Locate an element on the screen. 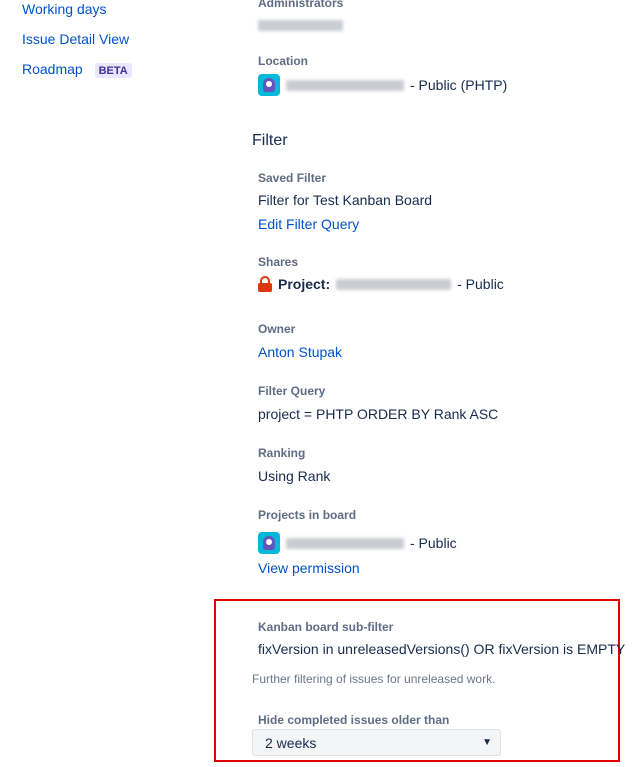  sidebar-item-label: Issue Detail View is located at coordinates (76, 39).